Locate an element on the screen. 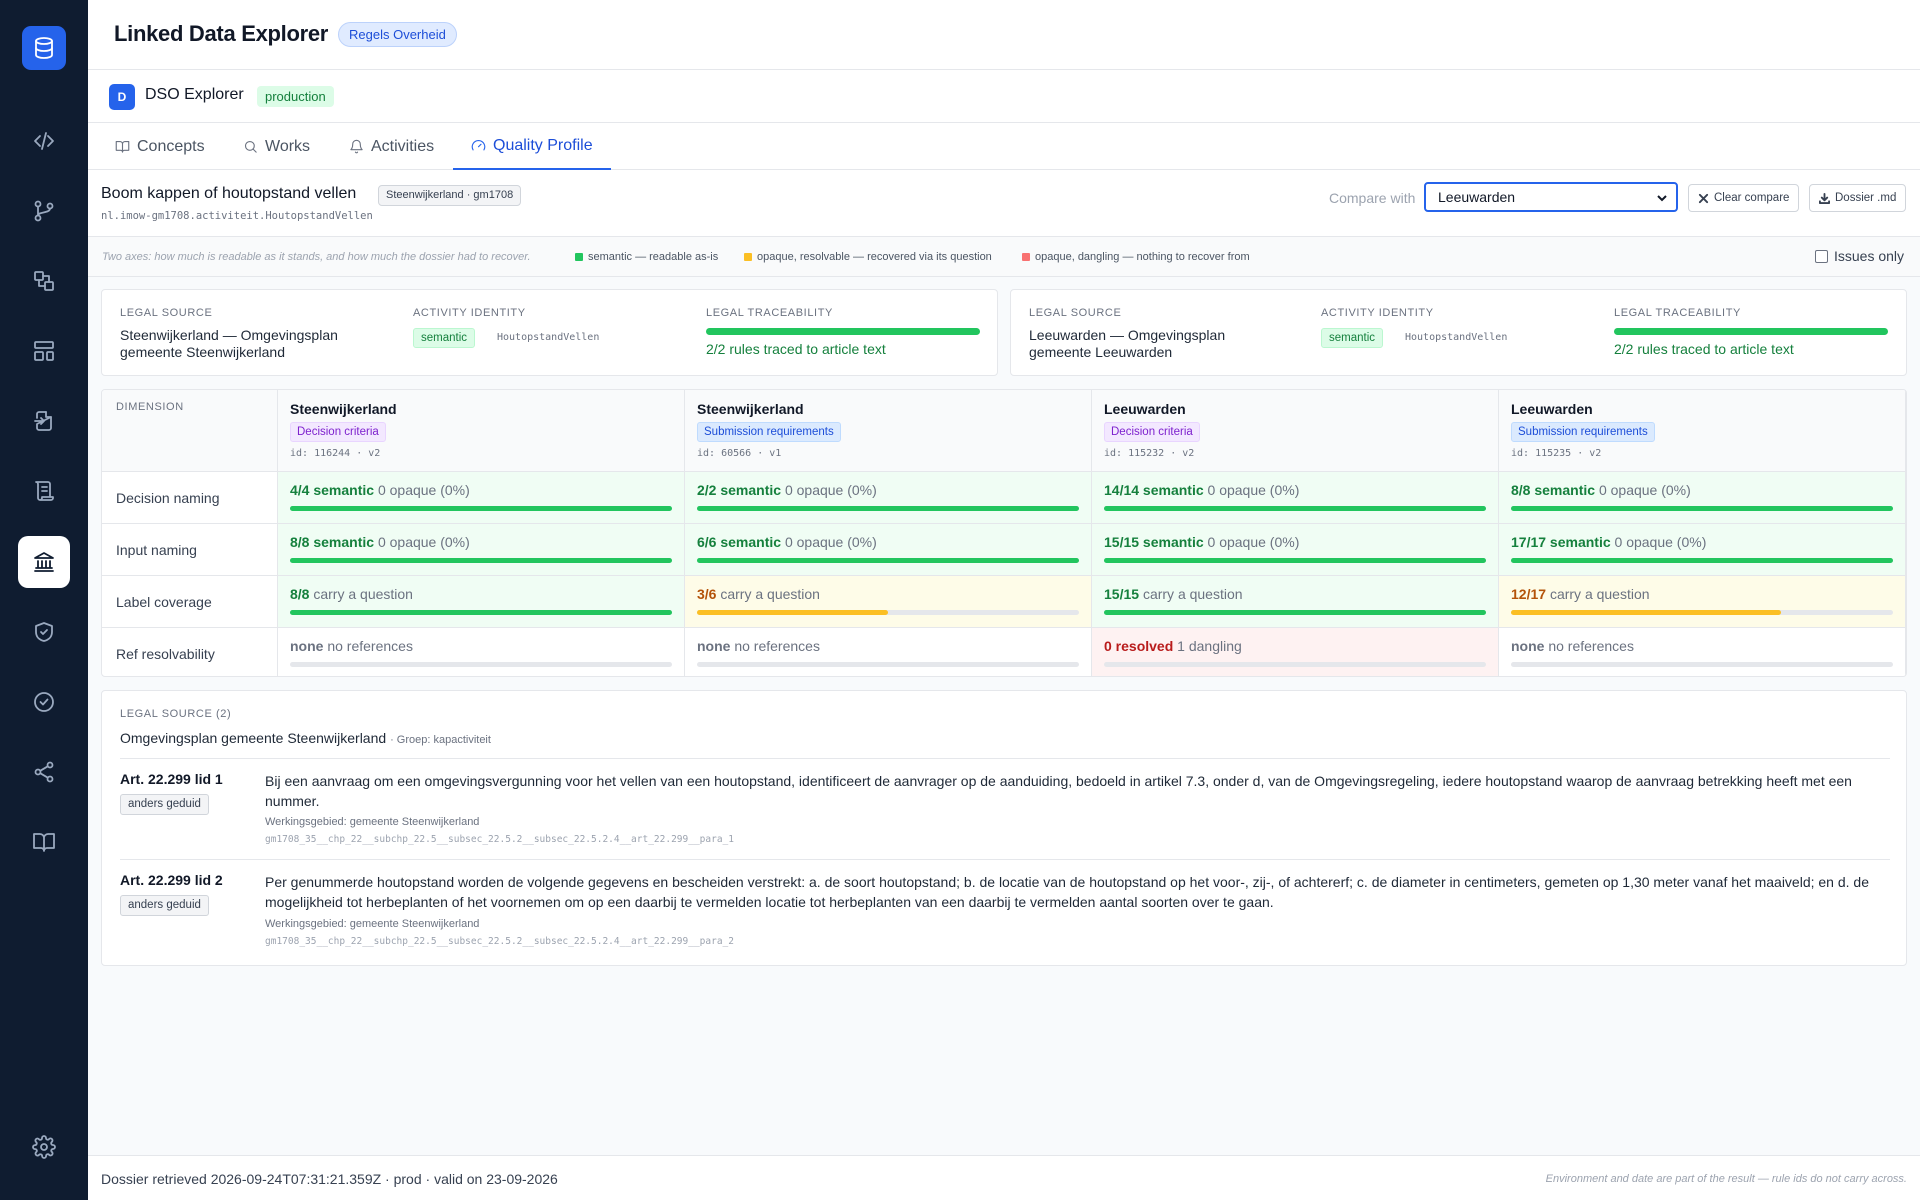  issues-only-checkbox is located at coordinates (1821, 256).